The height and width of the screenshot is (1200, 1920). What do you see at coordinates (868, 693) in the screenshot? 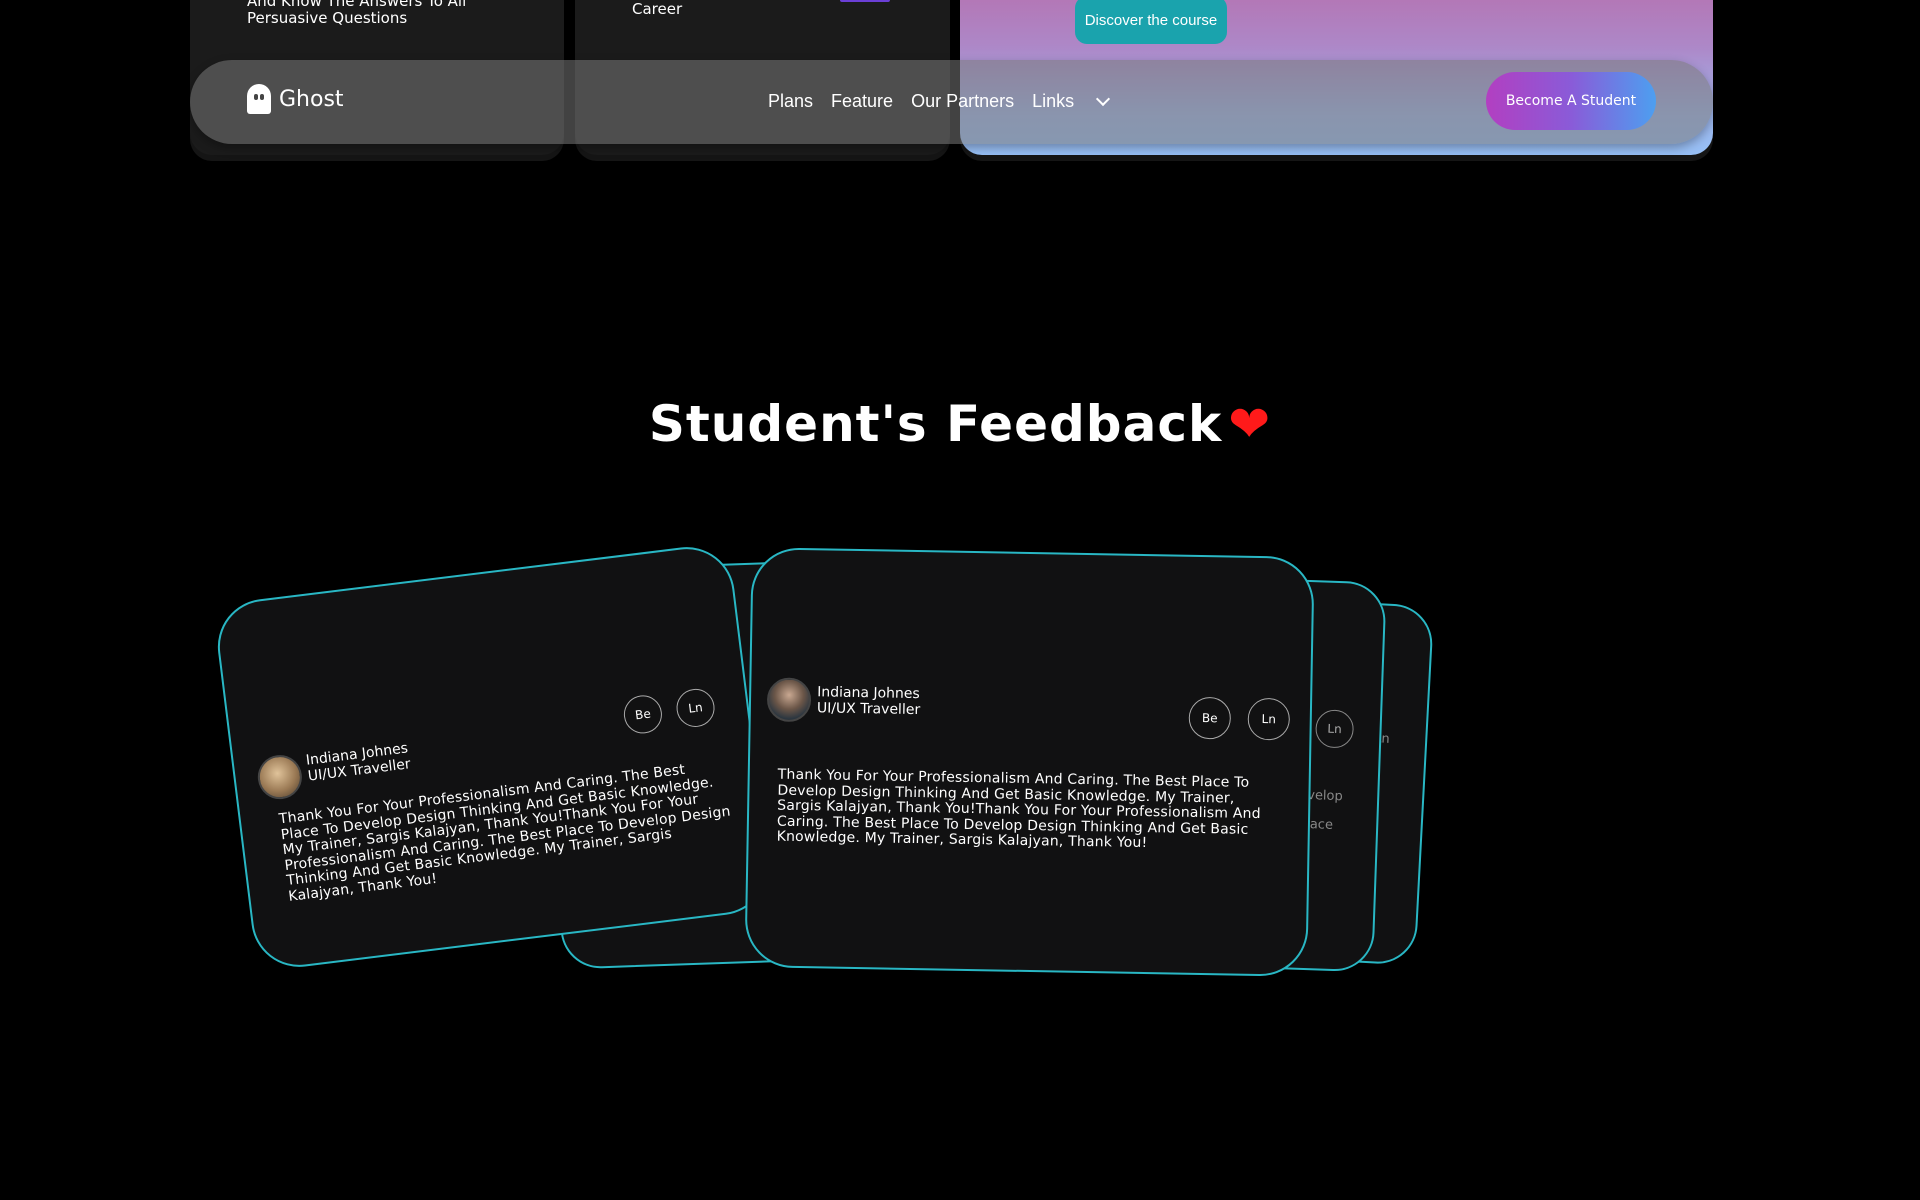
I see `student-name: Indiana Johnes` at bounding box center [868, 693].